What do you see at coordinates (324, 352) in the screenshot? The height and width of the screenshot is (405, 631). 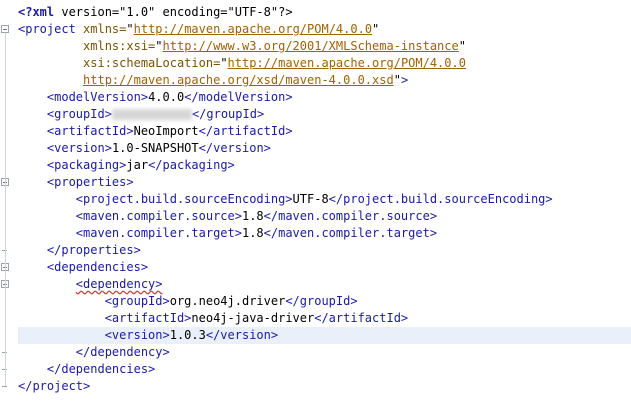 I see `code-line: </dependency>` at bounding box center [324, 352].